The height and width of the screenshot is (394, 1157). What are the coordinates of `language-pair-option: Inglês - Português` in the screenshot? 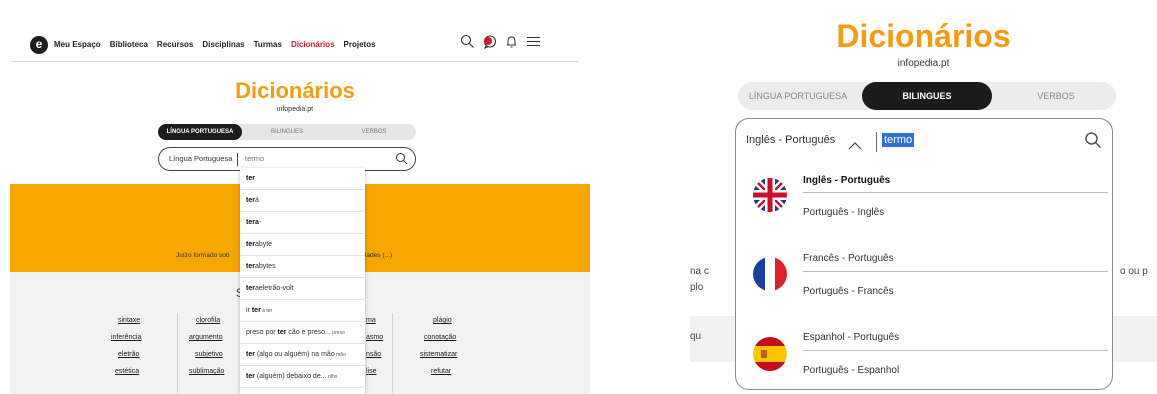 It's located at (955, 180).